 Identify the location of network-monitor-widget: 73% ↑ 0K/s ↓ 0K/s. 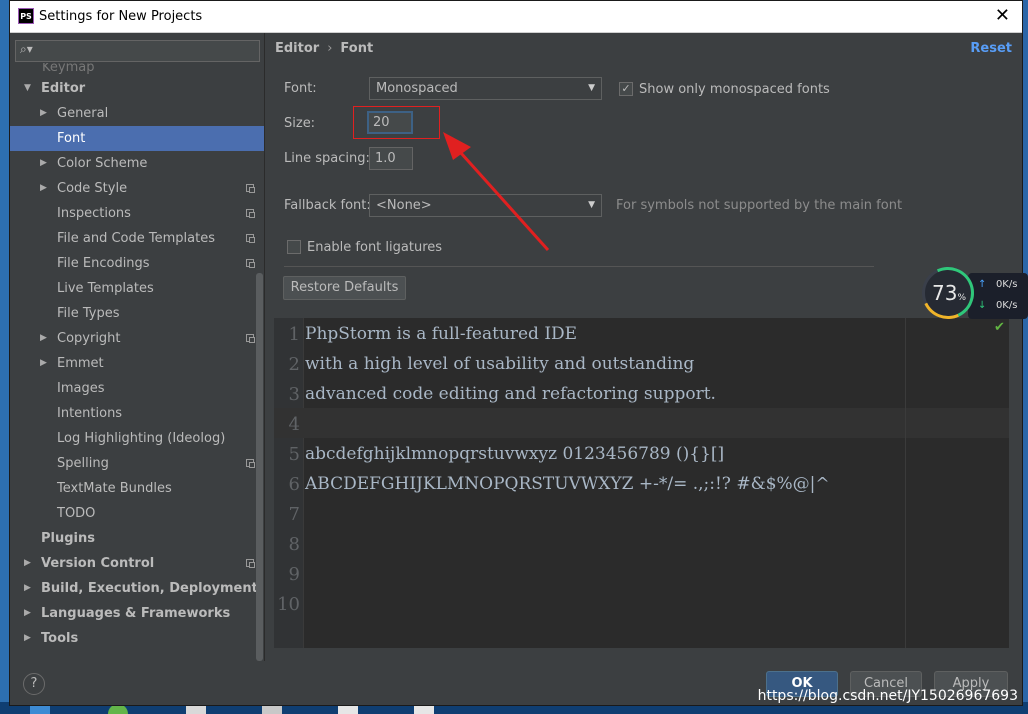
(971, 293).